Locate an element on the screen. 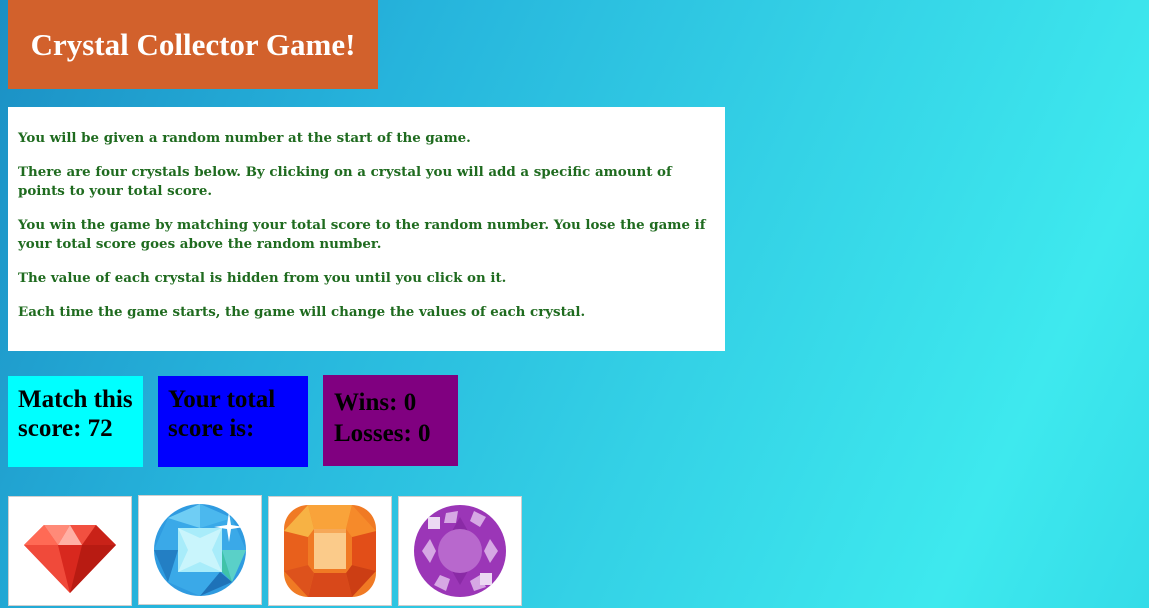 The image size is (1149, 608). orange-gem-icon is located at coordinates (330, 551).